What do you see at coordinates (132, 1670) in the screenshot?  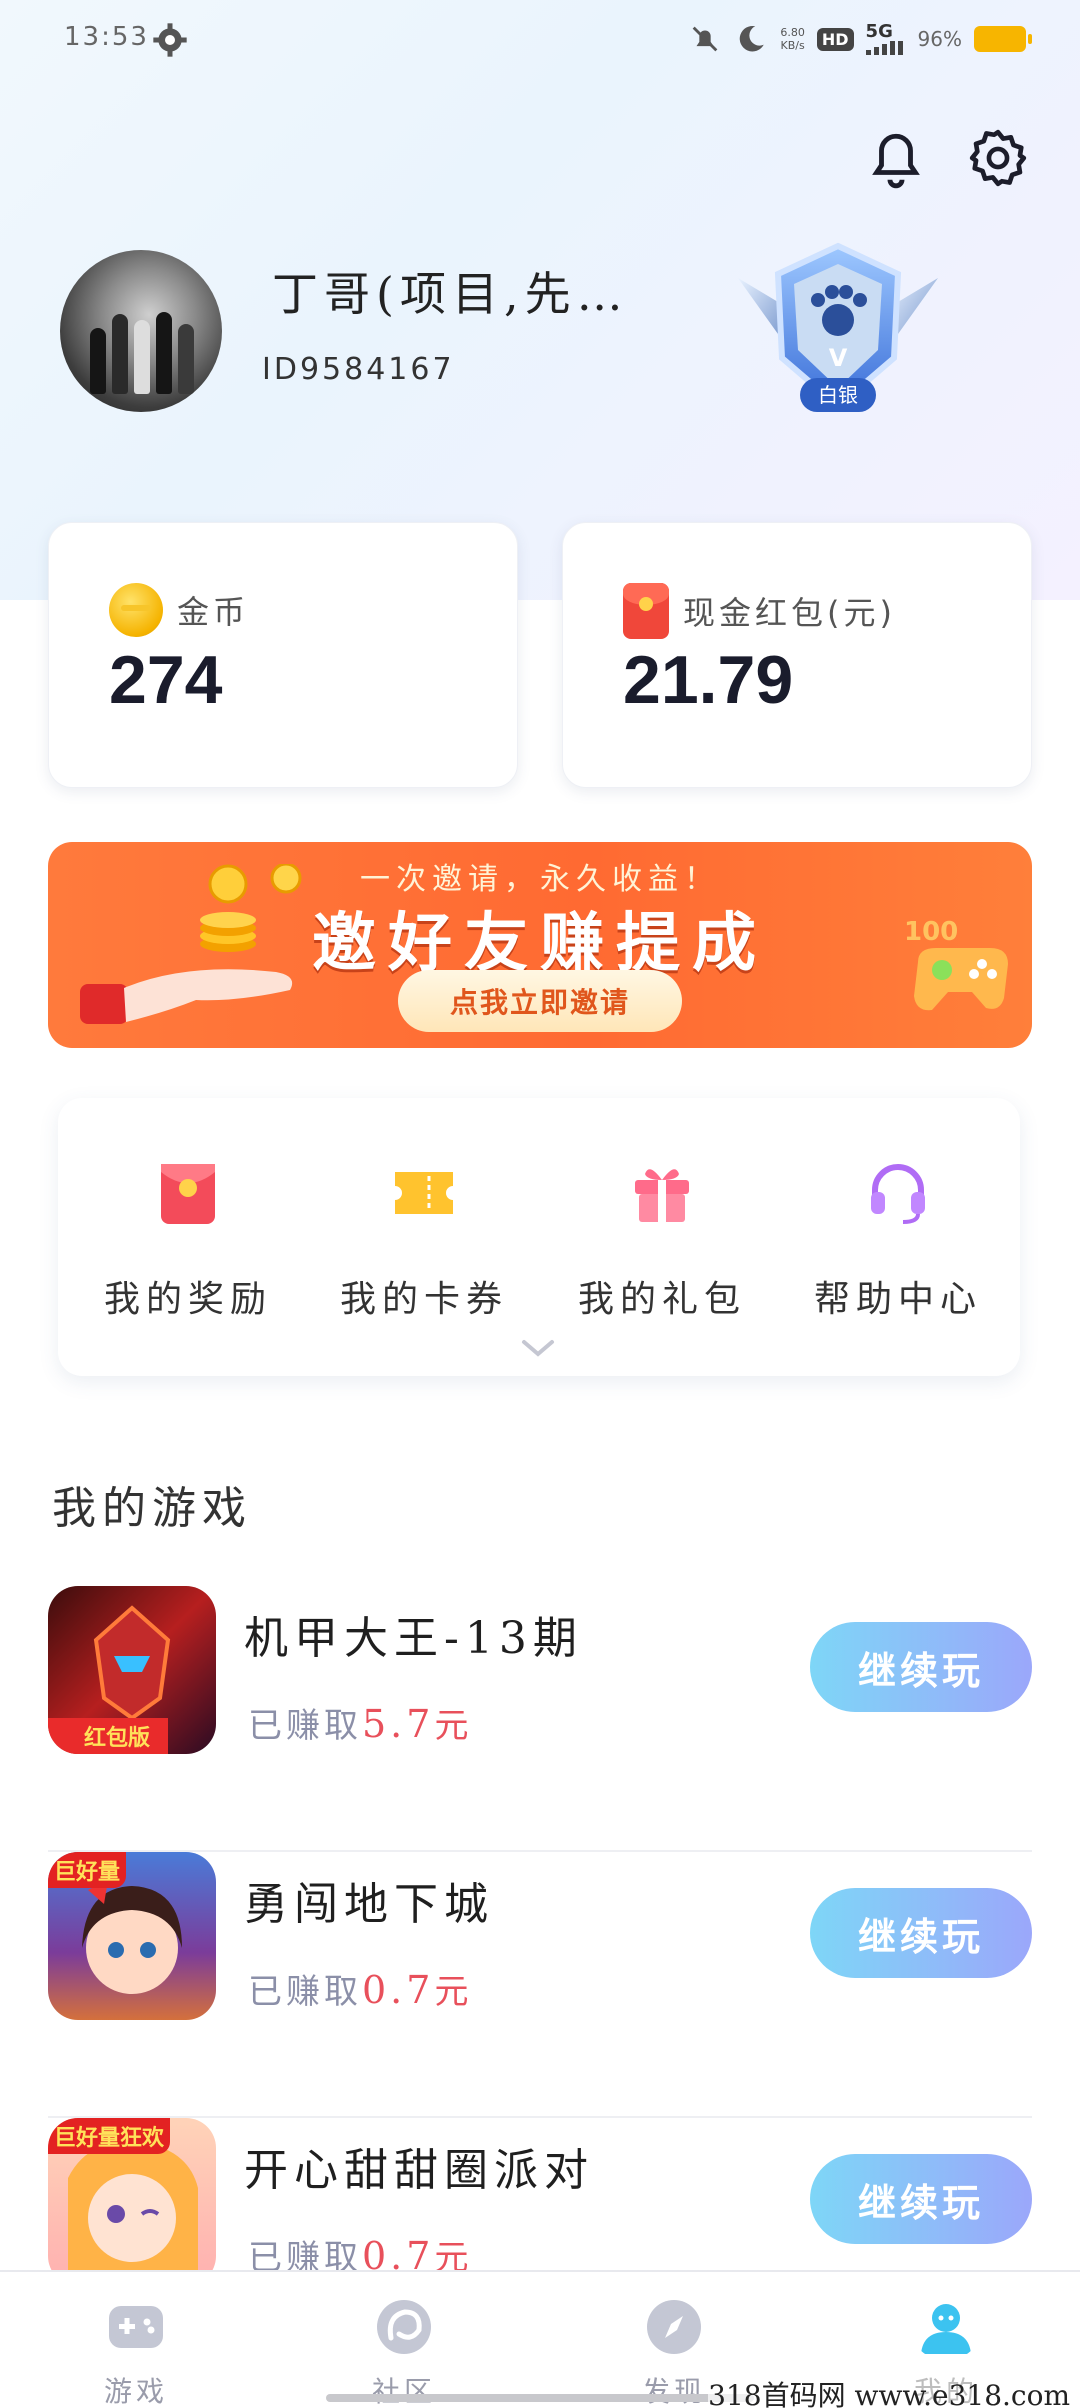 I see `game-icon: 红包版` at bounding box center [132, 1670].